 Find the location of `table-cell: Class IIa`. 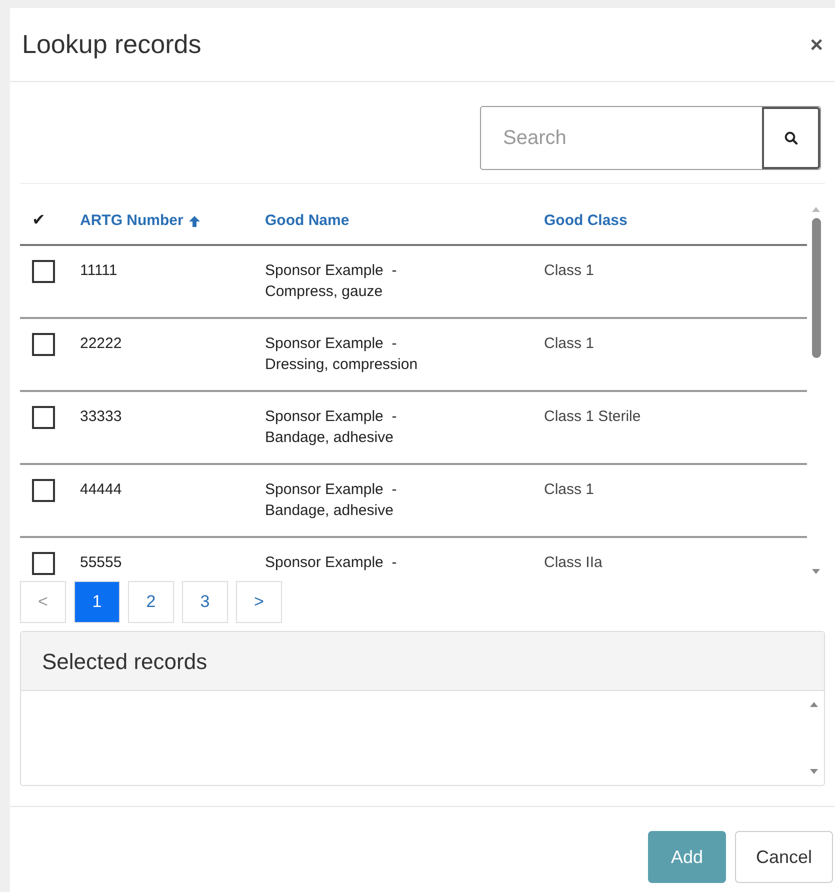

table-cell: Class IIa is located at coordinates (573, 562).